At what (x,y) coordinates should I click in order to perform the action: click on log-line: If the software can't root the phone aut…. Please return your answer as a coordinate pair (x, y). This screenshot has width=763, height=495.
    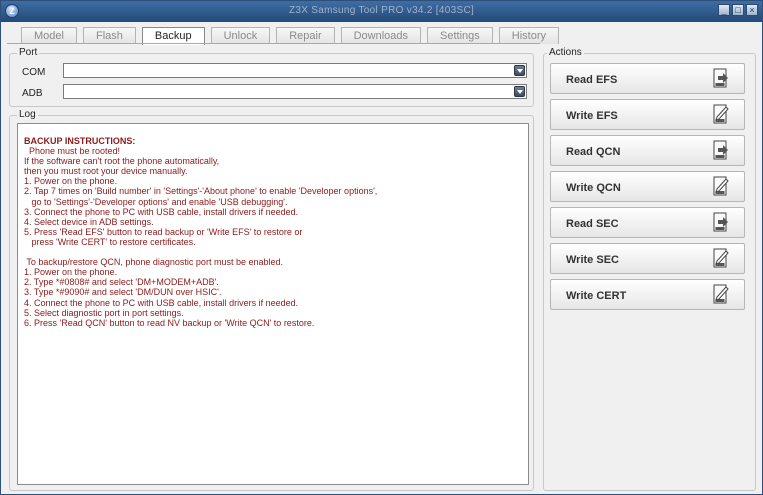
    Looking at the image, I should click on (122, 161).